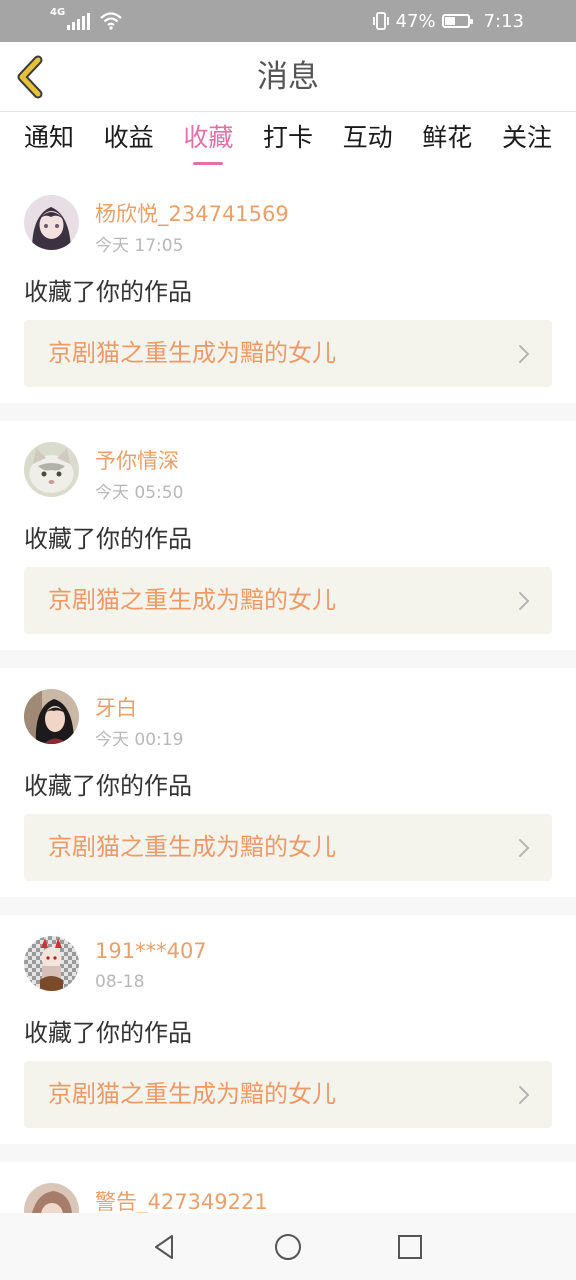  Describe the element at coordinates (181, 1201) in the screenshot. I see `username: 警告_427349221` at that location.